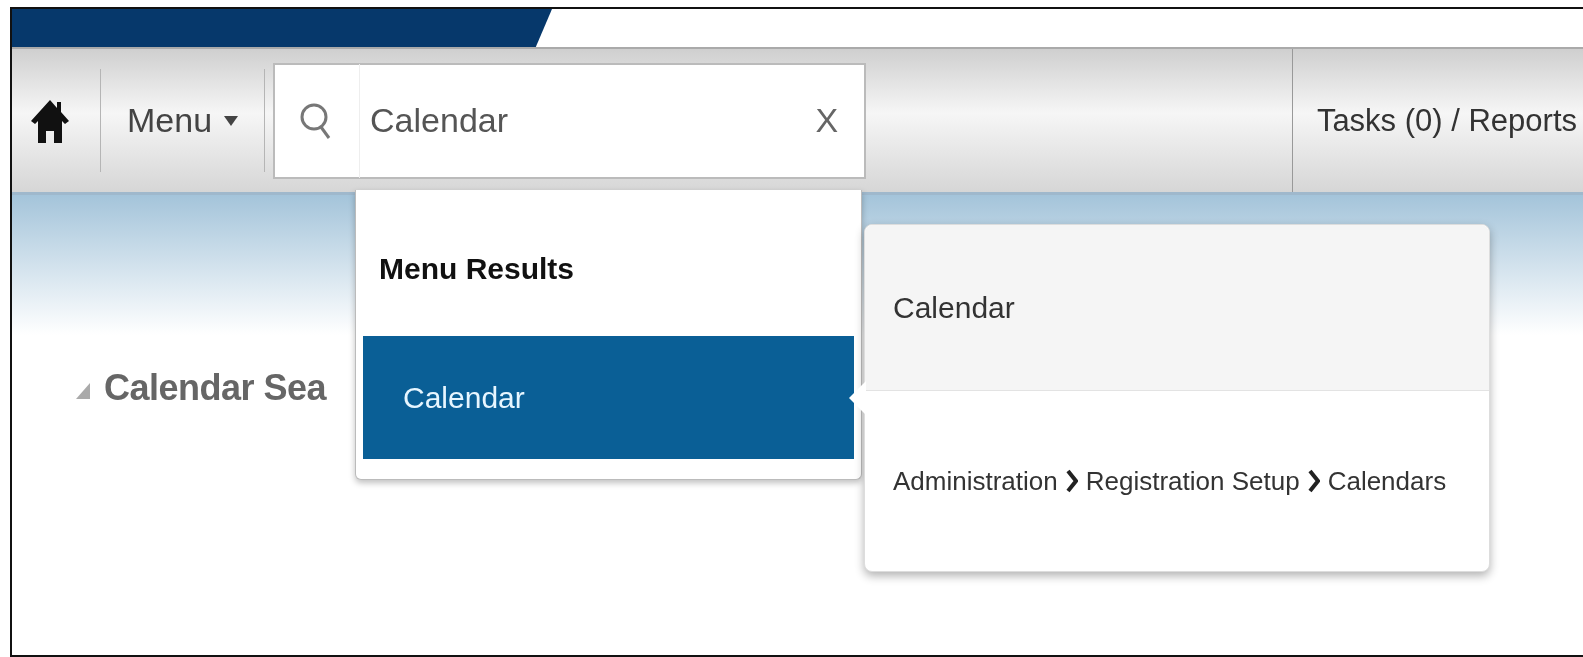 This screenshot has height=657, width=1583. I want to click on breadcrumb-item: Calendars, so click(1387, 481).